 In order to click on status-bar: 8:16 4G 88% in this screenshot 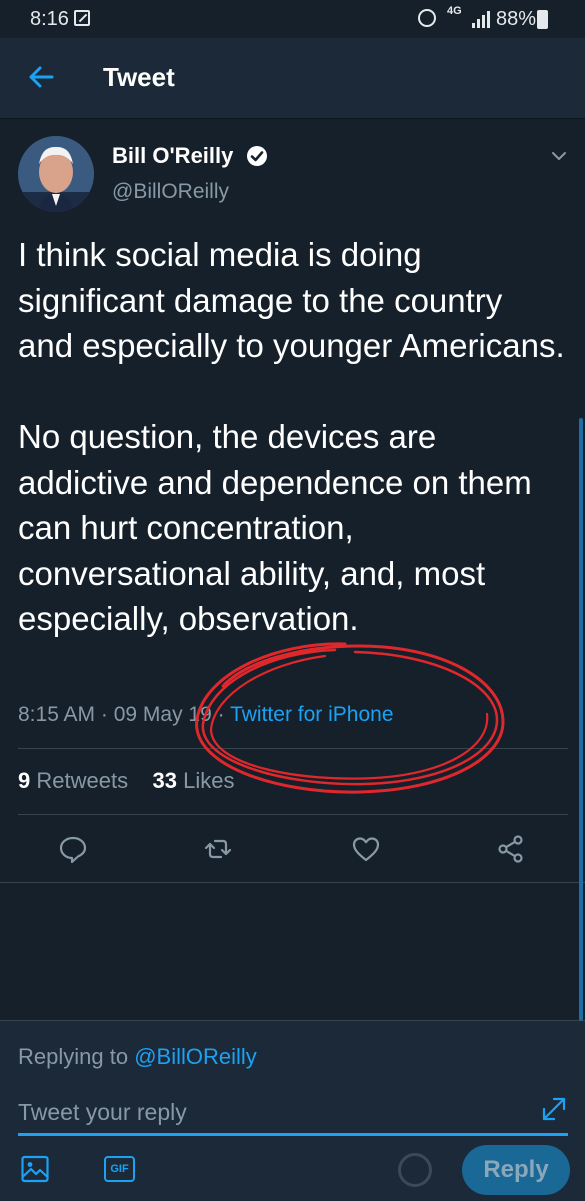, I will do `click(292, 19)`.